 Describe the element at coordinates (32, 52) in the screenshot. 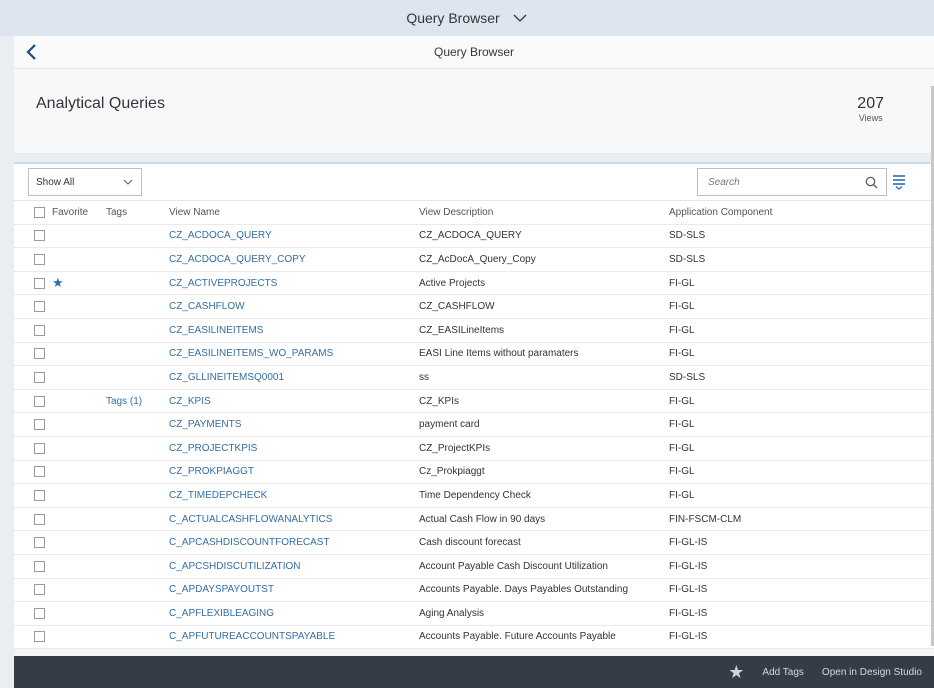

I see `back-icon` at that location.